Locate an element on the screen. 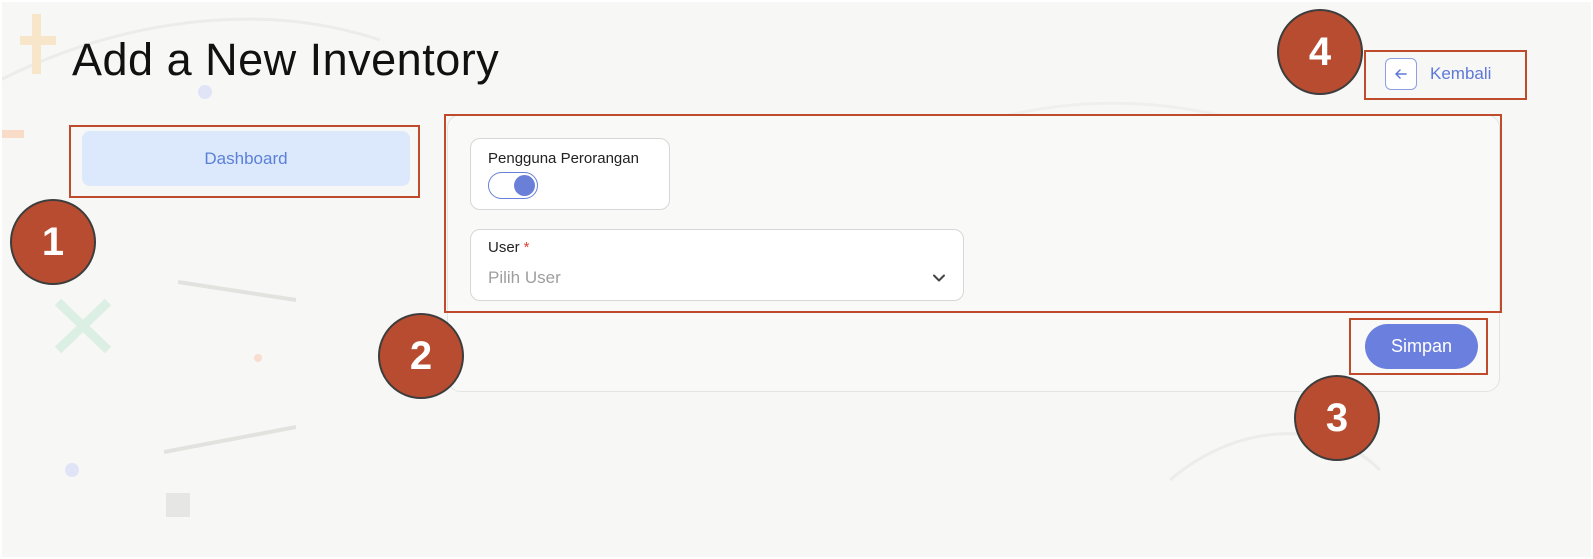 The width and height of the screenshot is (1593, 559). annotation-badge-3: 3 is located at coordinates (1337, 418).